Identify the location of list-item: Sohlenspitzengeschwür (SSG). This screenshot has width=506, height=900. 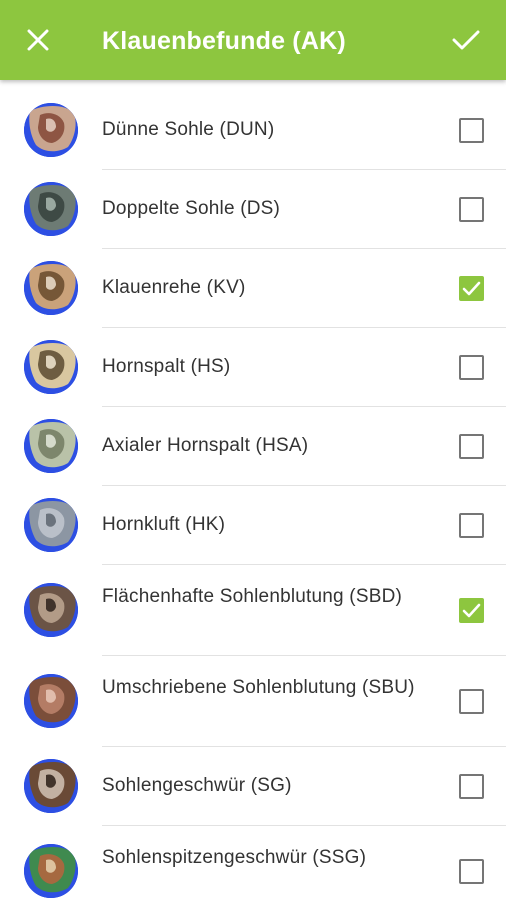
(253, 863).